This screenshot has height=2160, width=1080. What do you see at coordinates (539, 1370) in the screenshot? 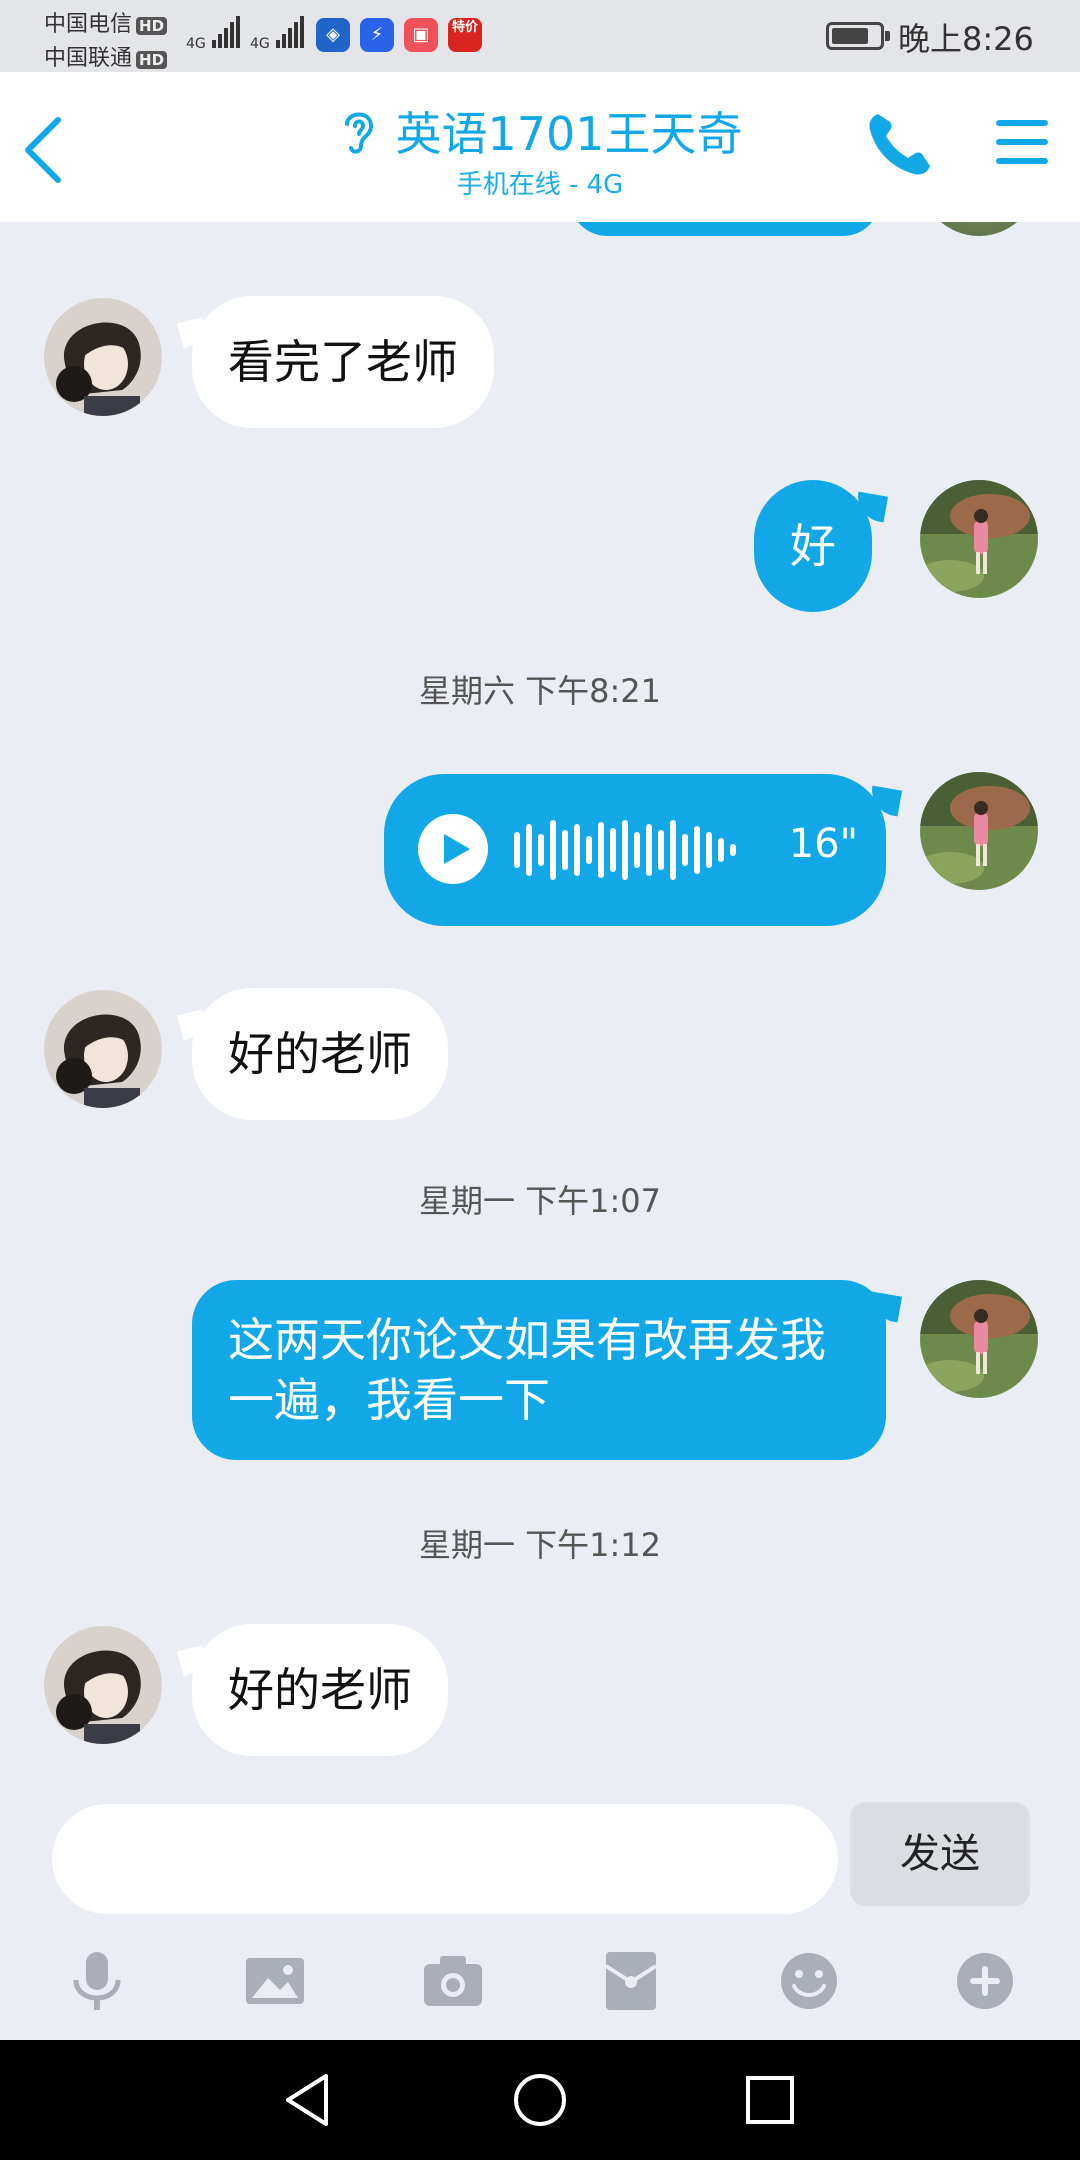
I see `outgoing-message-bubble: 这两天你论文如果有改再发我一遍，我看一下` at bounding box center [539, 1370].